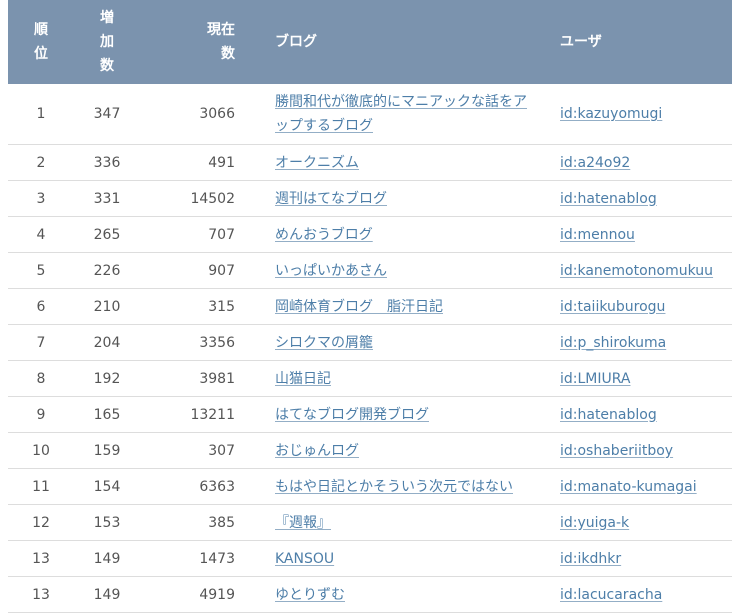  What do you see at coordinates (107, 414) in the screenshot?
I see `increase-cell: 165` at bounding box center [107, 414].